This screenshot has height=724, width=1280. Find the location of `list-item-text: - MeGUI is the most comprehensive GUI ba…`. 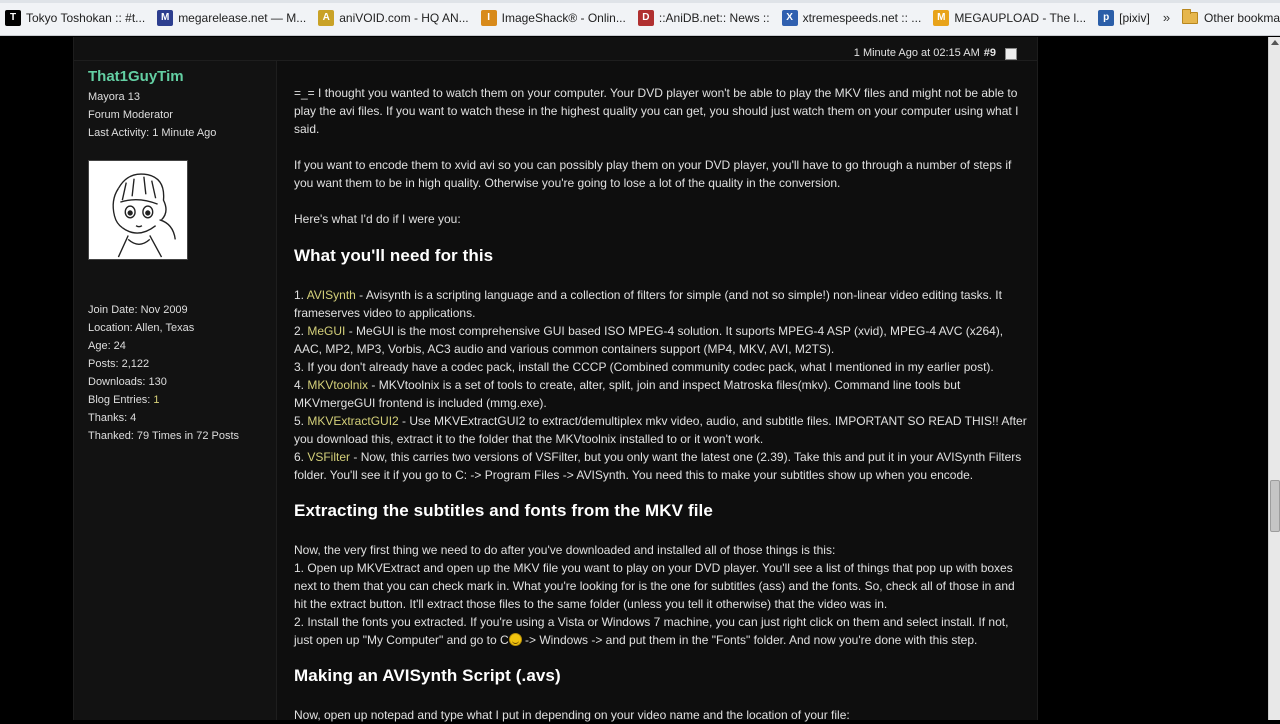

list-item-text: - MeGUI is the most comprehensive GUI ba… is located at coordinates (649, 340).